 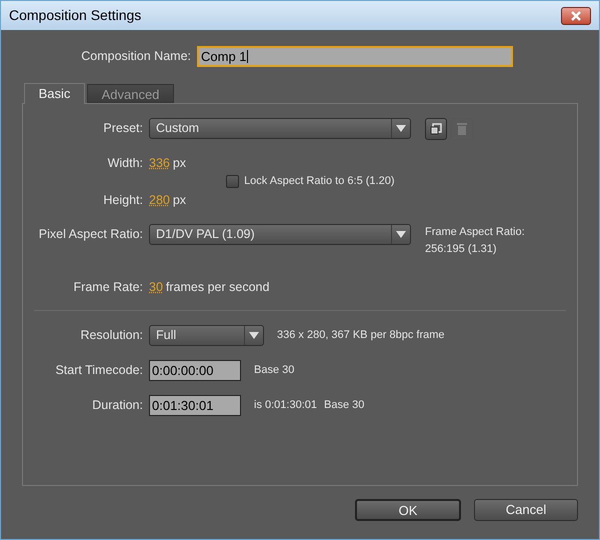 I want to click on checkbox, so click(x=233, y=181).